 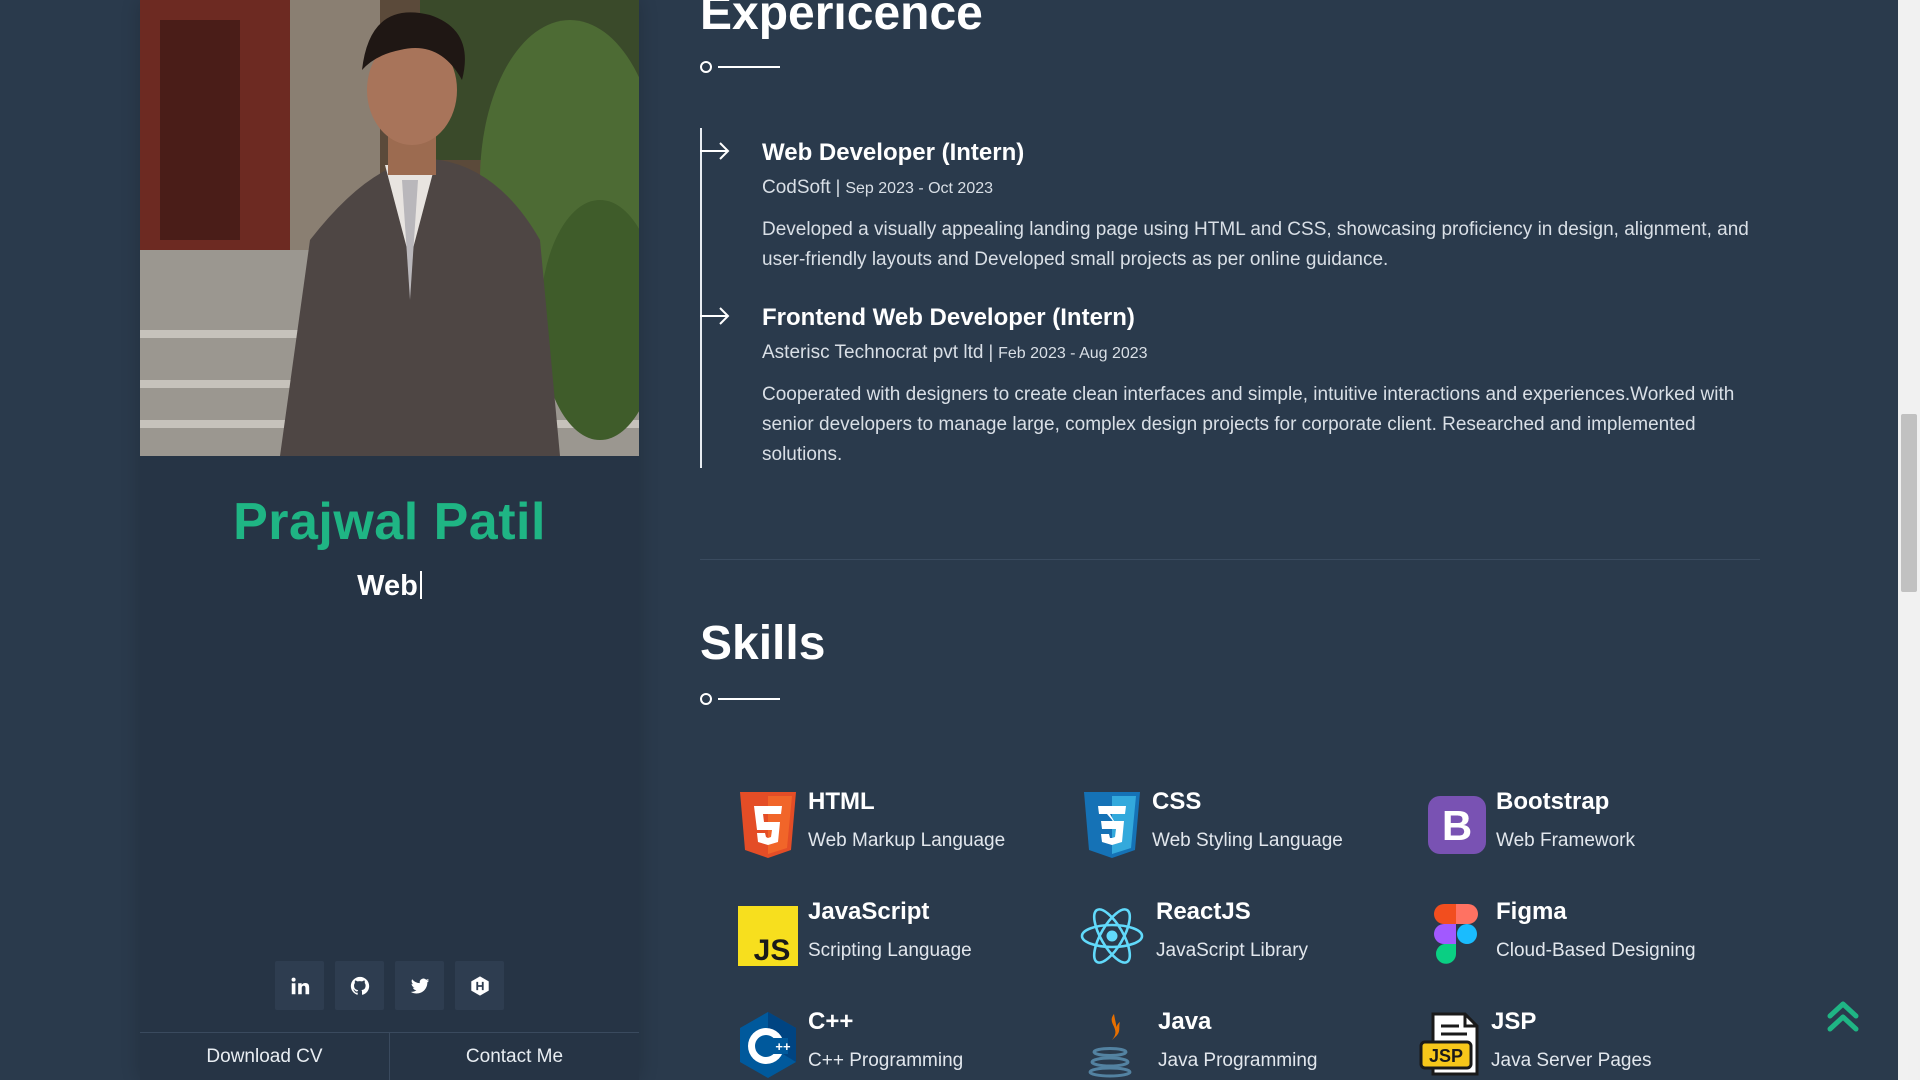 What do you see at coordinates (1594, 935) in the screenshot?
I see `skill-card: Figma Cloud-Based Designing` at bounding box center [1594, 935].